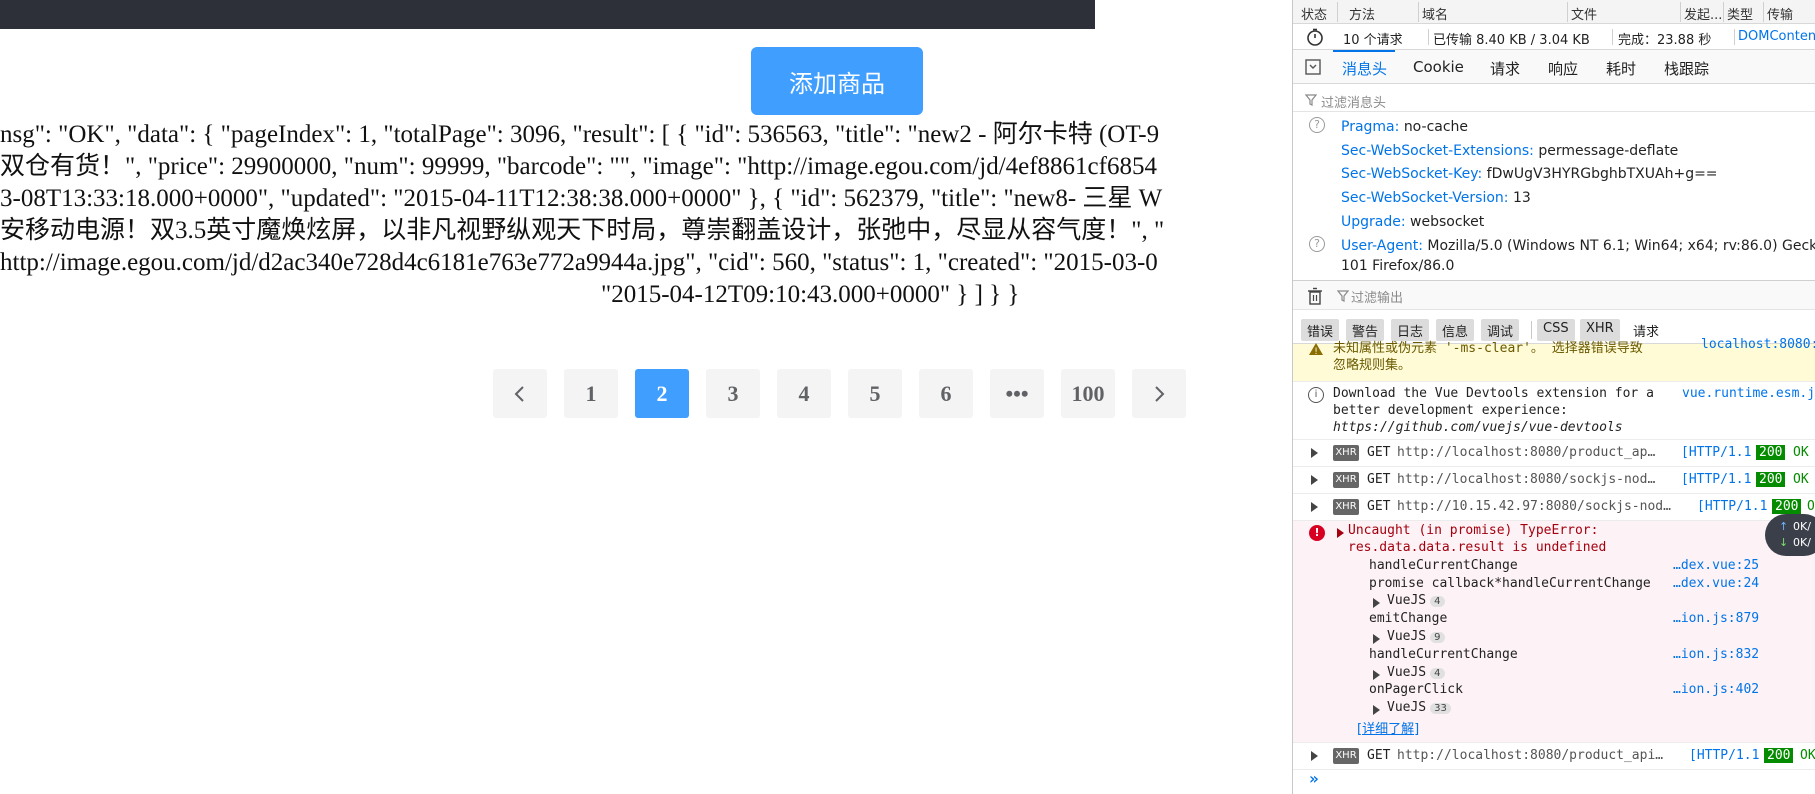 Image resolution: width=1815 pixels, height=794 pixels. I want to click on xhr-protocol: [HTTP/1.1, so click(1724, 755).